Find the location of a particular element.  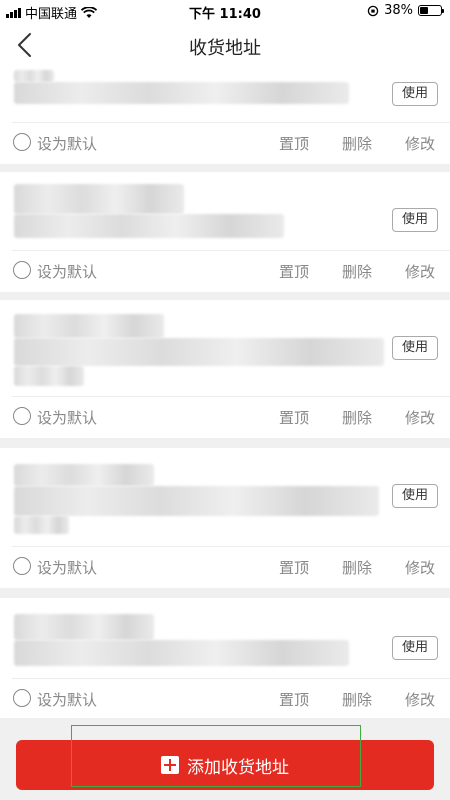

status-bar: 中国联通 下午 11:40 38% is located at coordinates (225, 11).